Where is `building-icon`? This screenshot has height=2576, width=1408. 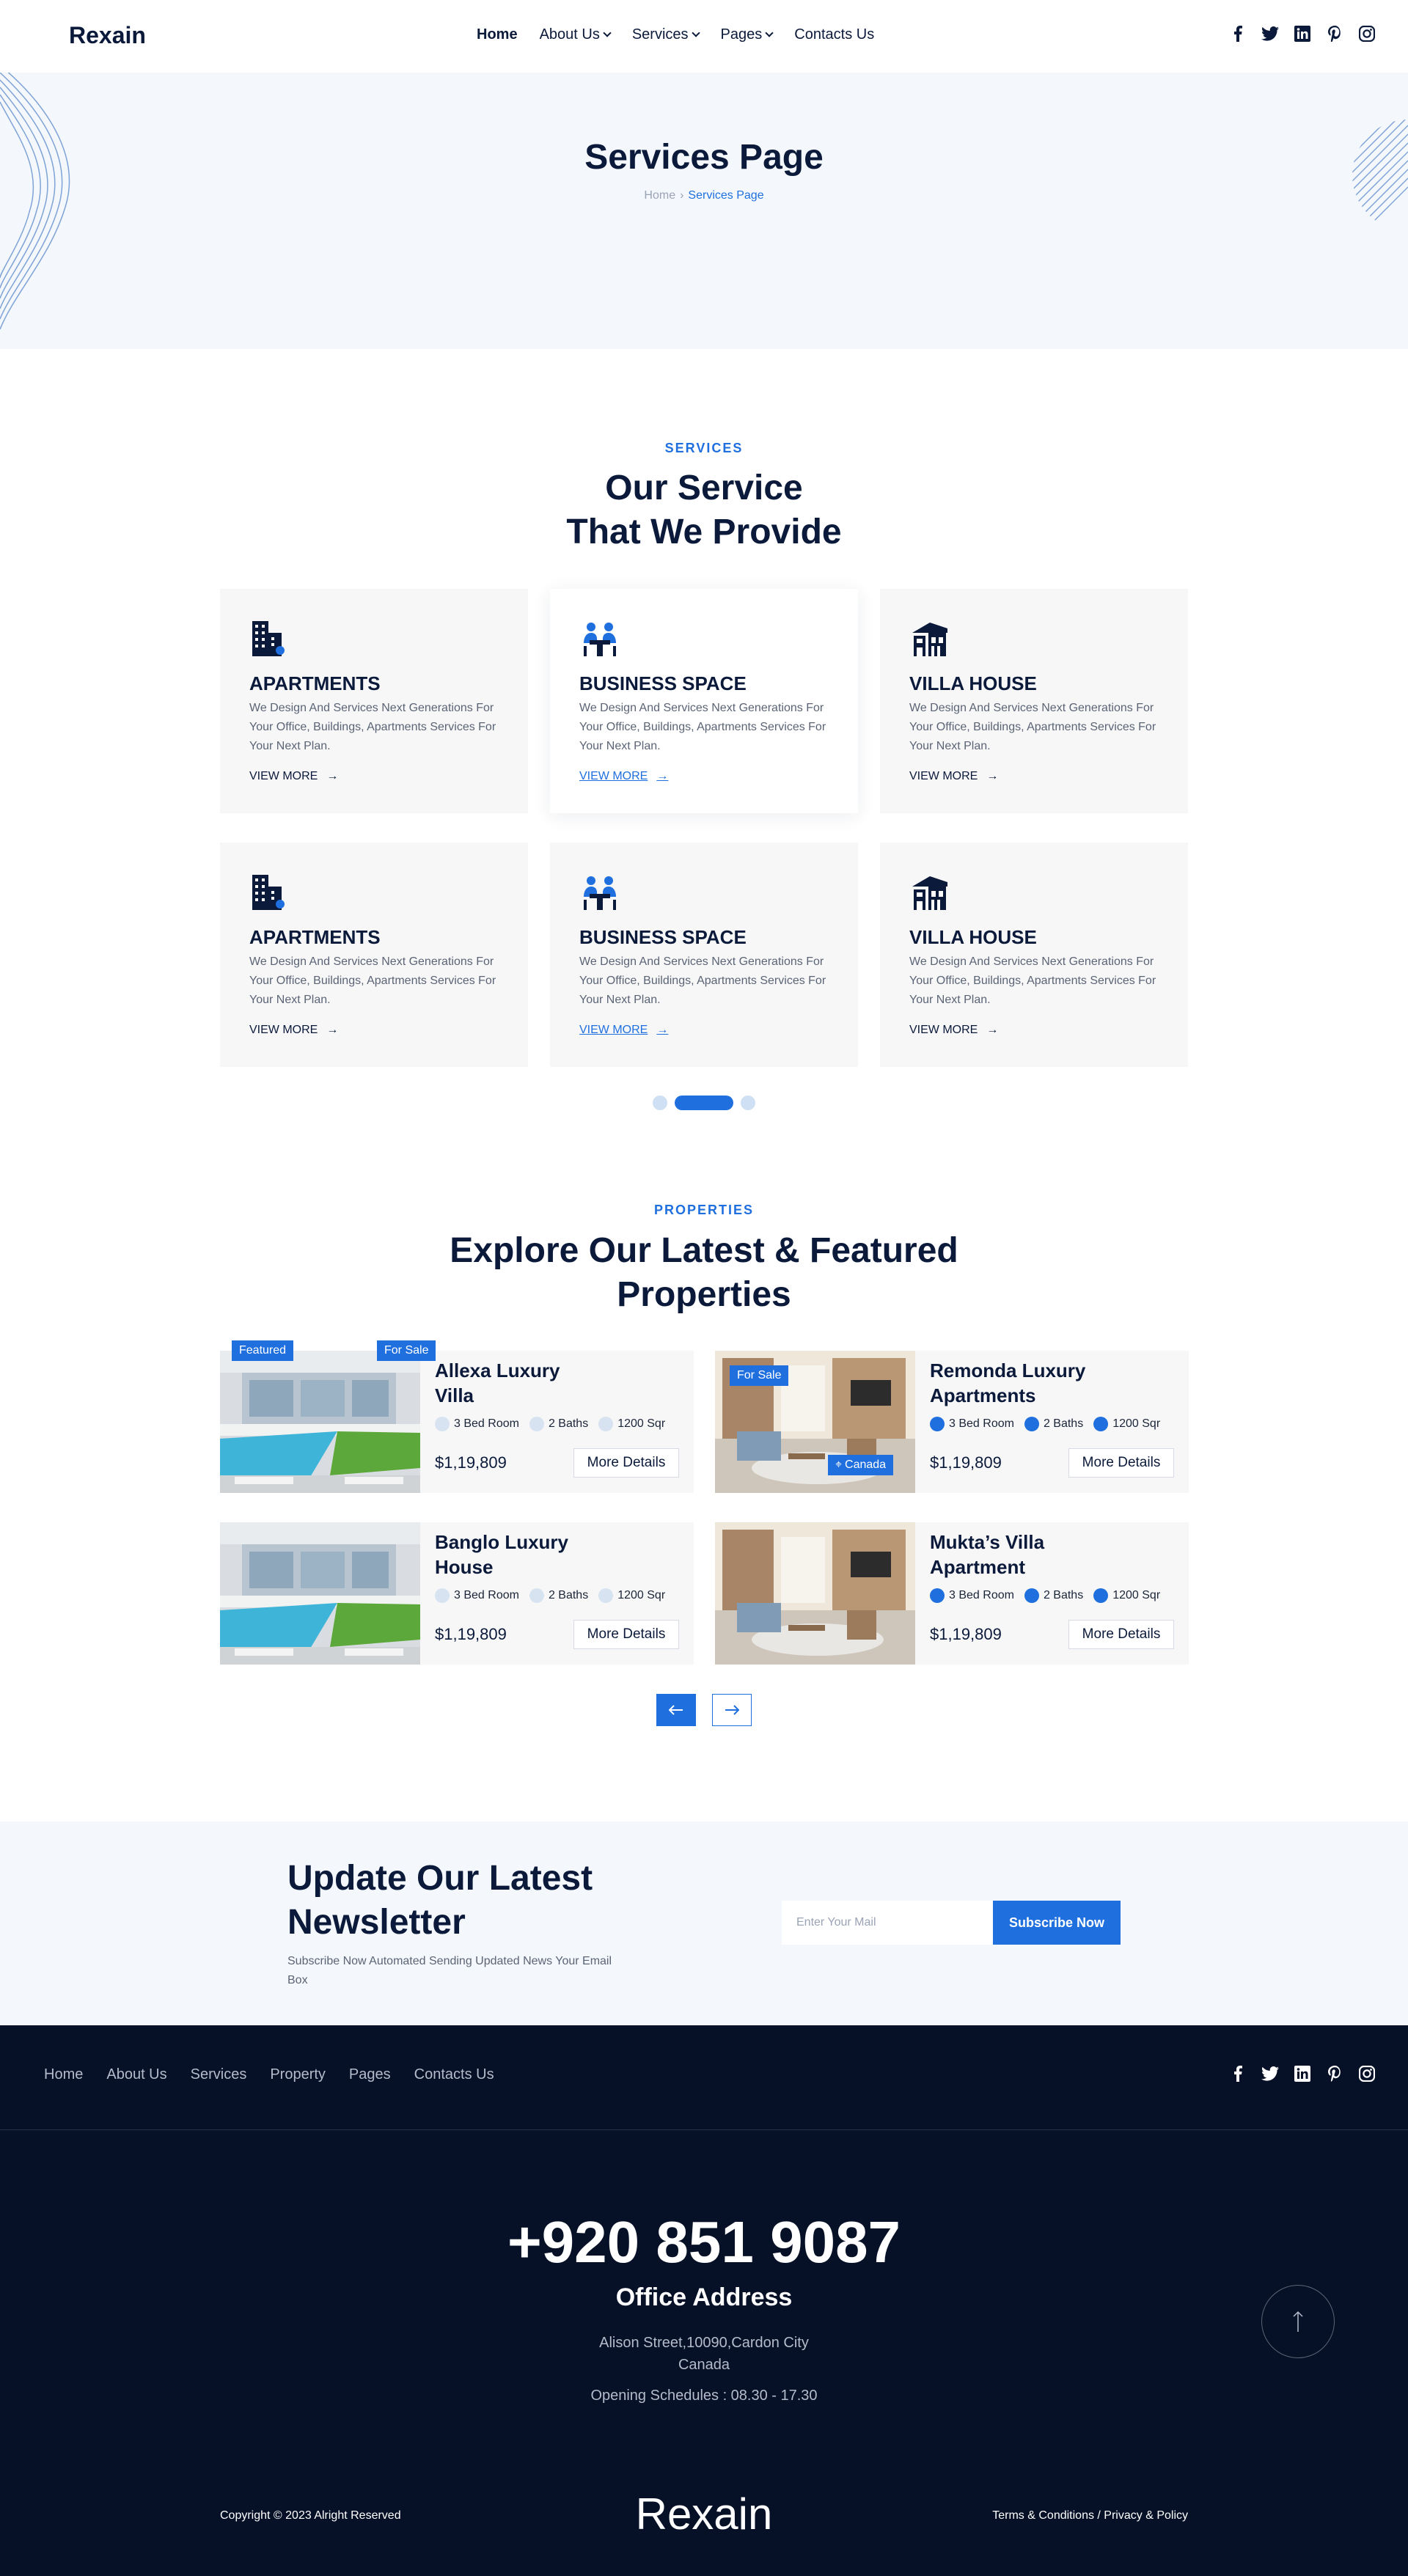
building-icon is located at coordinates (268, 639).